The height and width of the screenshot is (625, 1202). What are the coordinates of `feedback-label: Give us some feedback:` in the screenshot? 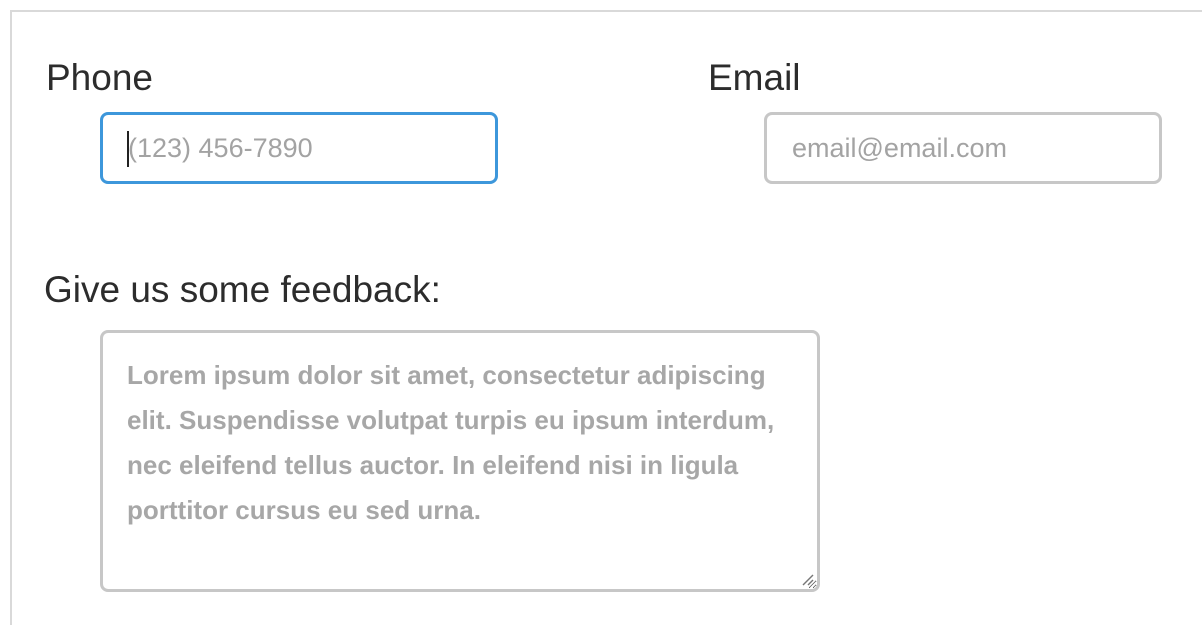 It's located at (242, 289).